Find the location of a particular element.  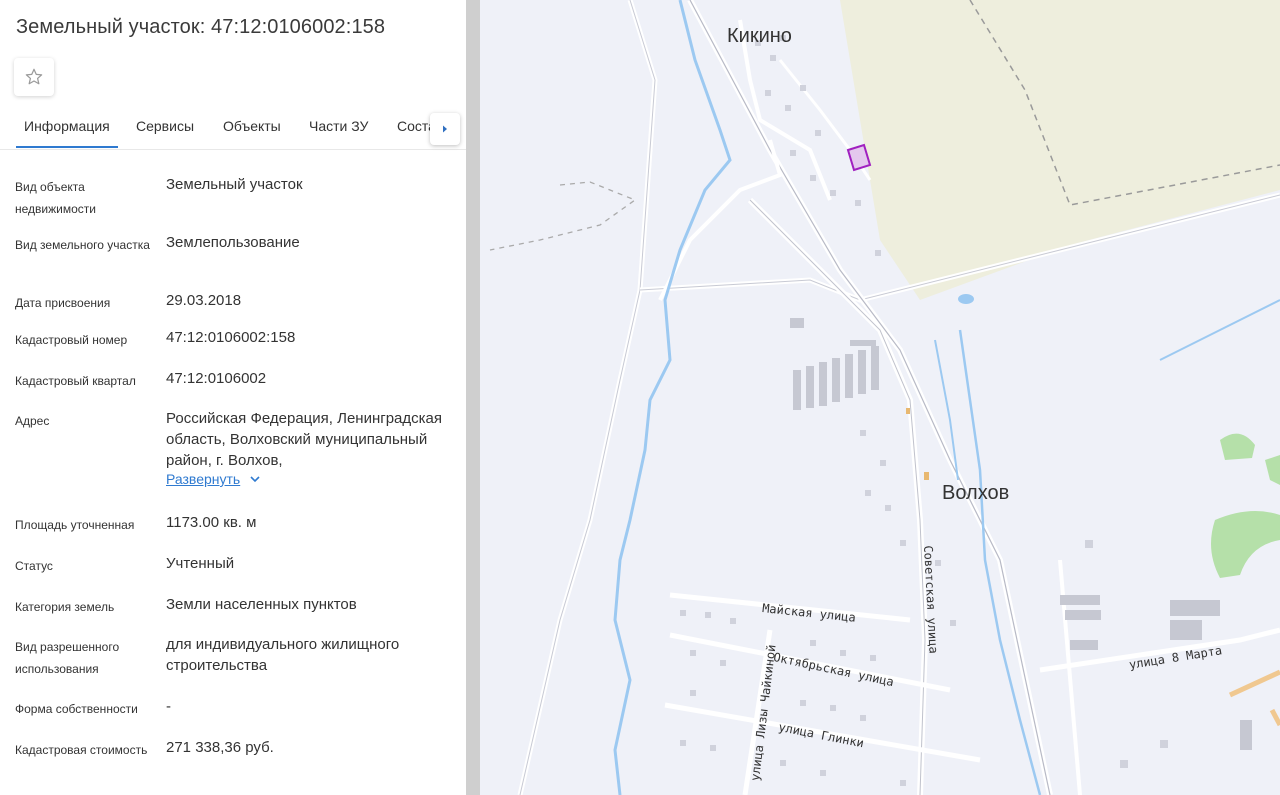

row-value: Земельный участок is located at coordinates (234, 184).